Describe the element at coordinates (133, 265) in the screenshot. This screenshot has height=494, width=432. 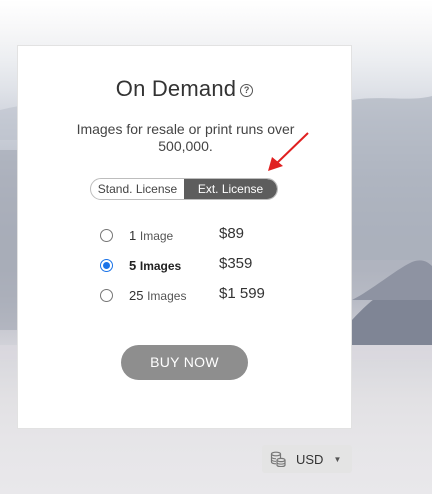
I see `package-count: 5` at that location.